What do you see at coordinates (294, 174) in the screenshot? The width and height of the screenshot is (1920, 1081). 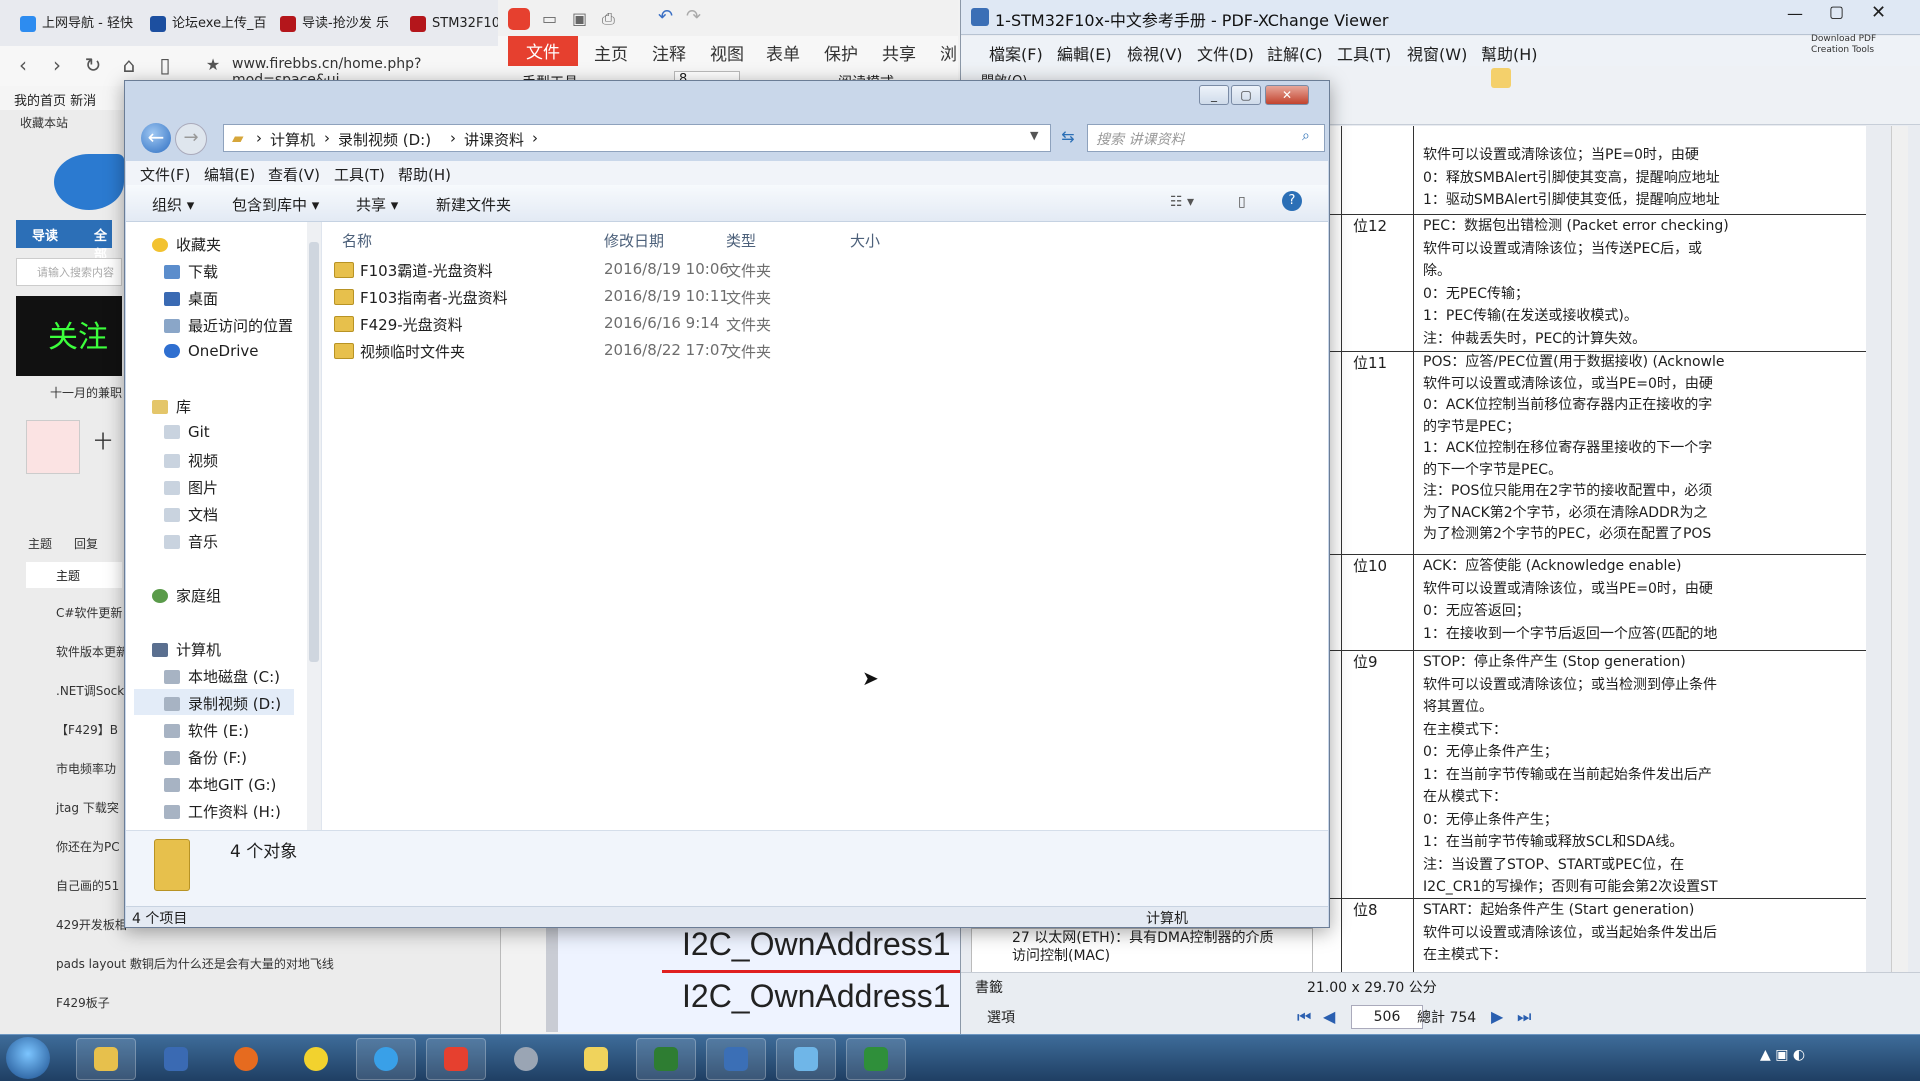 I see `menu-view: 查看(V)` at bounding box center [294, 174].